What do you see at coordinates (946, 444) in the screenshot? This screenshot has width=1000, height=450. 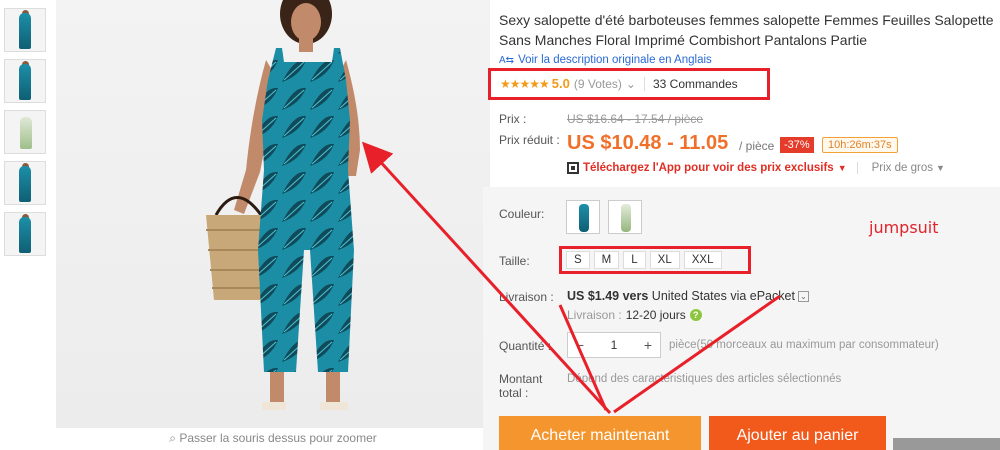 I see `bottom-edge-bar` at bounding box center [946, 444].